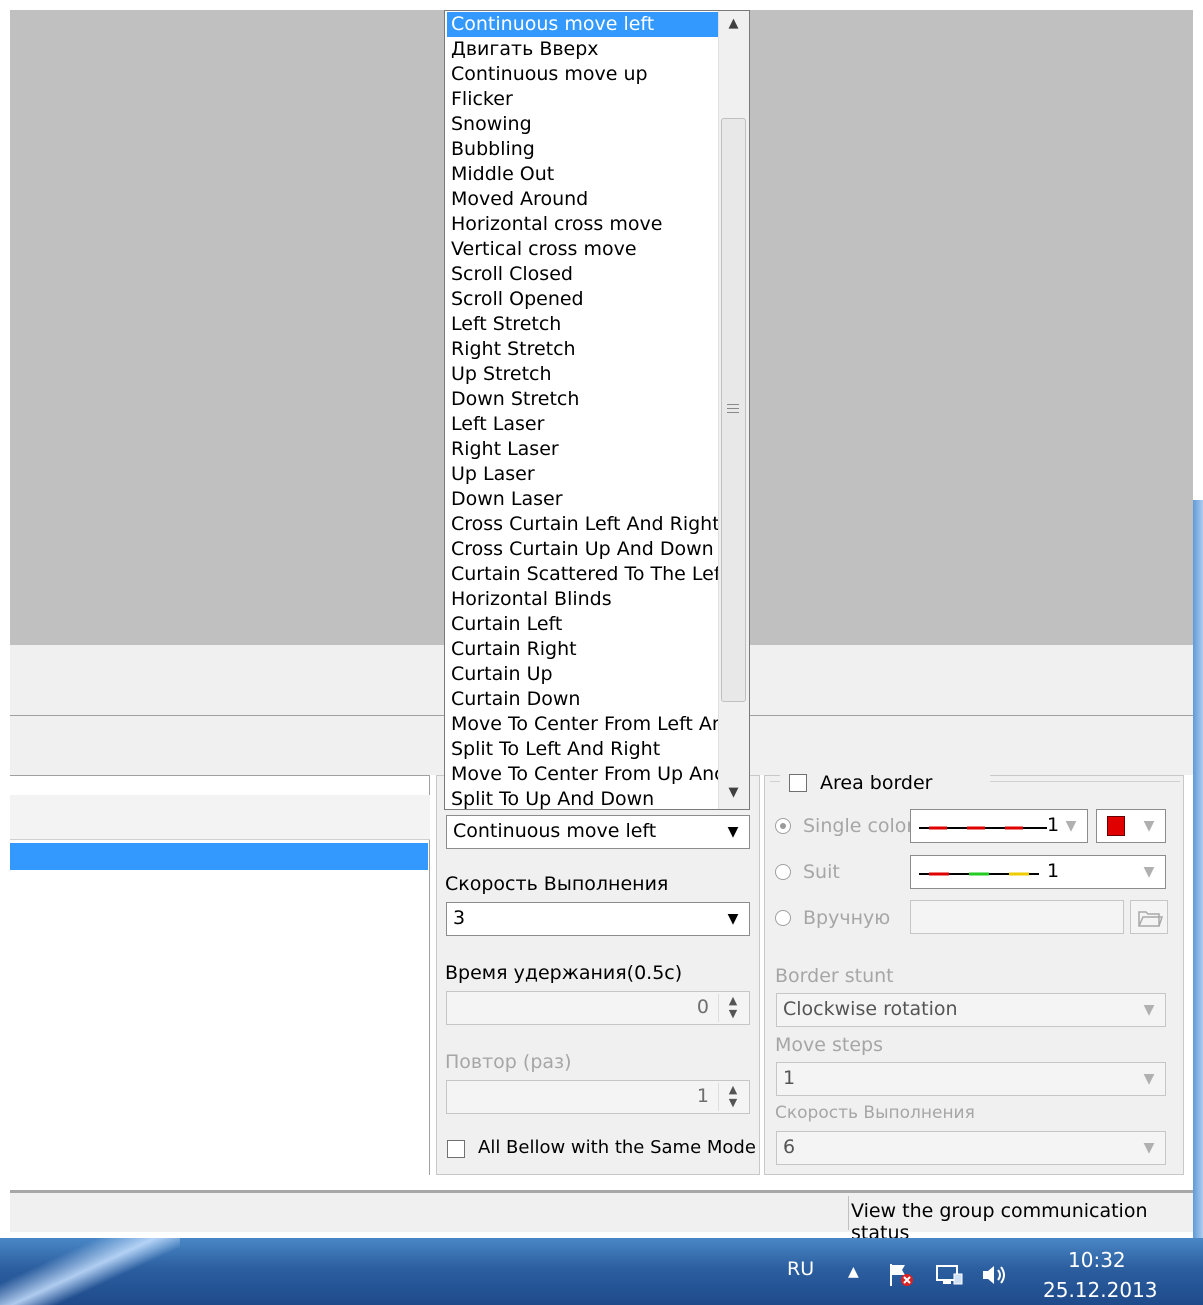  I want to click on effect-combo-value: Continuous move left, so click(555, 831).